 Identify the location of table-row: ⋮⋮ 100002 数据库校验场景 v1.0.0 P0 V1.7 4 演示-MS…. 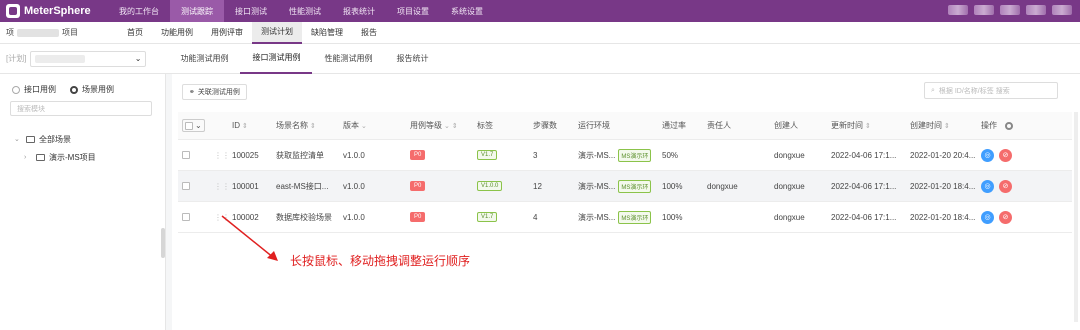
(625, 217).